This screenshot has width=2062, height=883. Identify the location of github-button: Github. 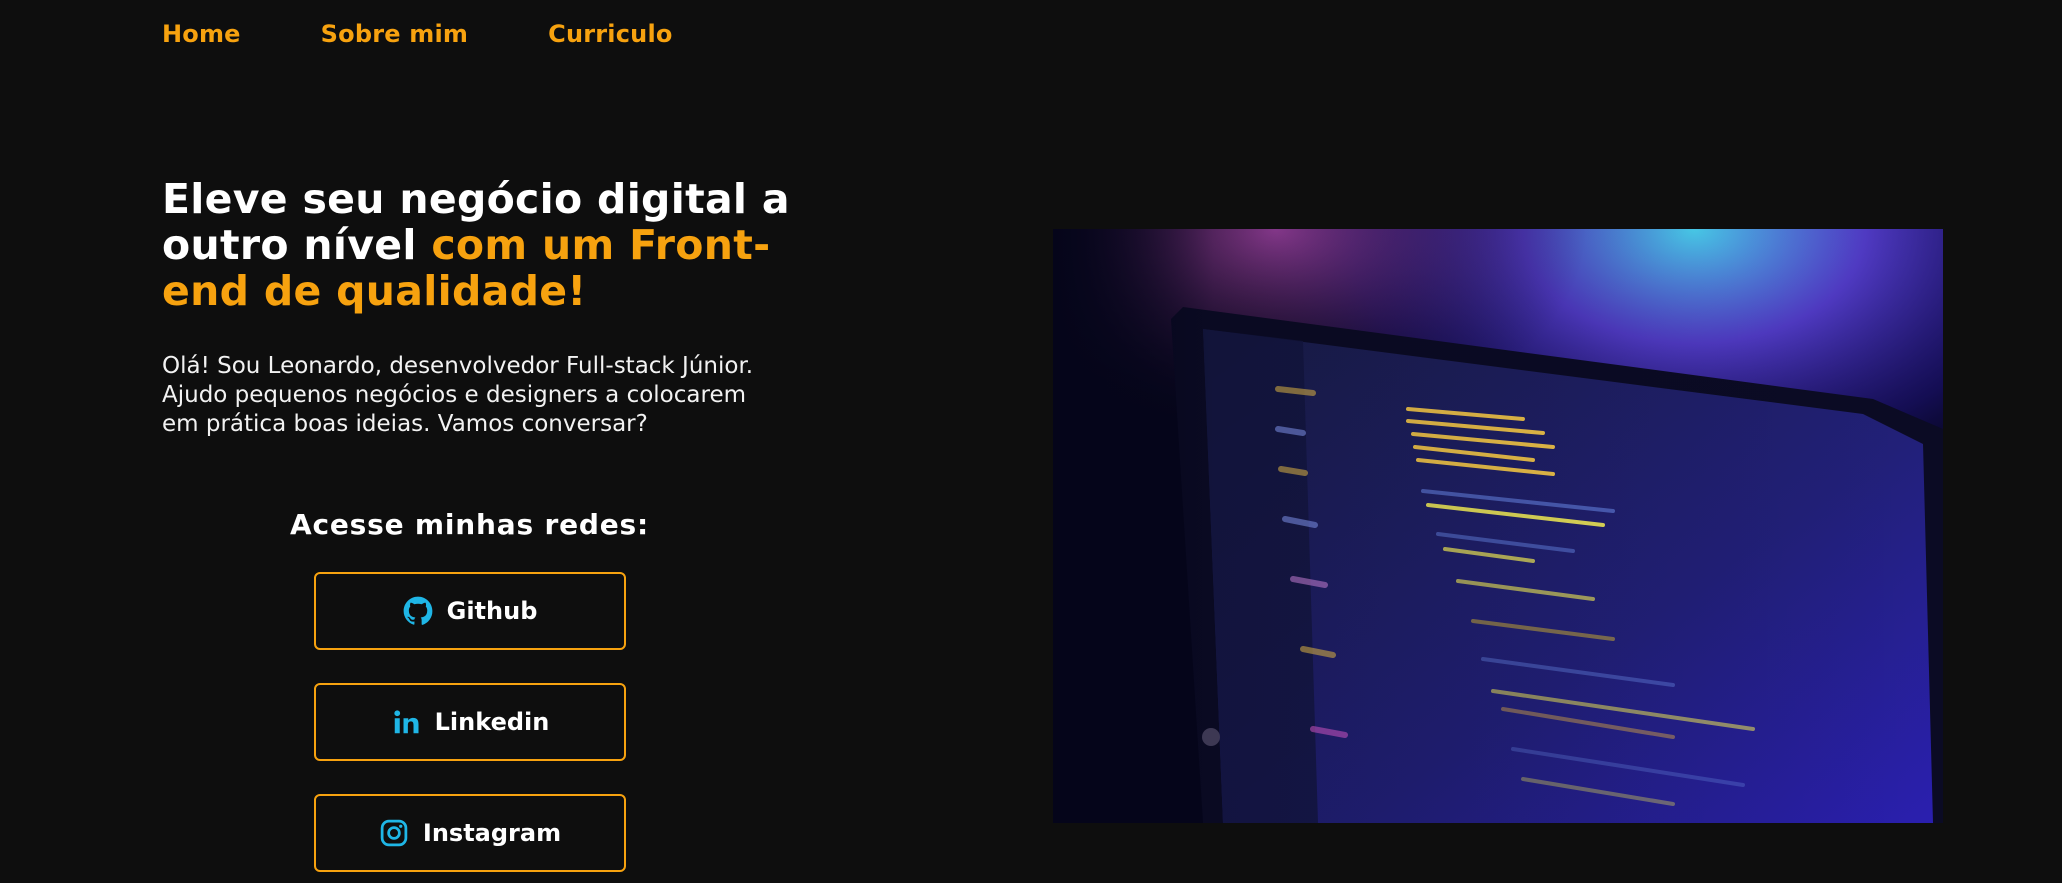
(470, 611).